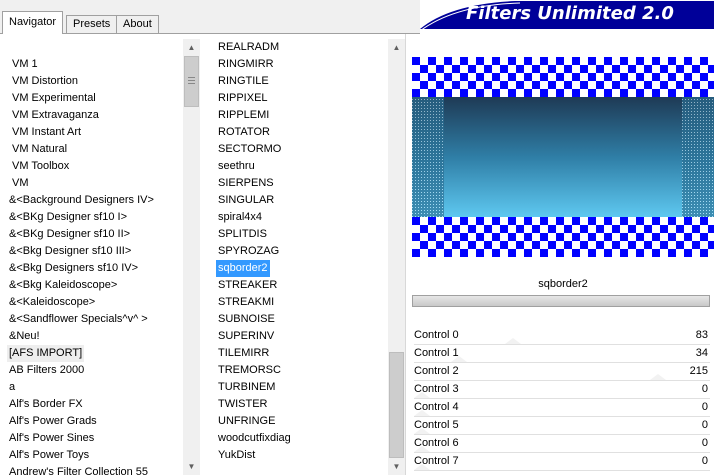 This screenshot has height=475, width=714. What do you see at coordinates (46, 370) in the screenshot?
I see `category-item: AB Filters 2000` at bounding box center [46, 370].